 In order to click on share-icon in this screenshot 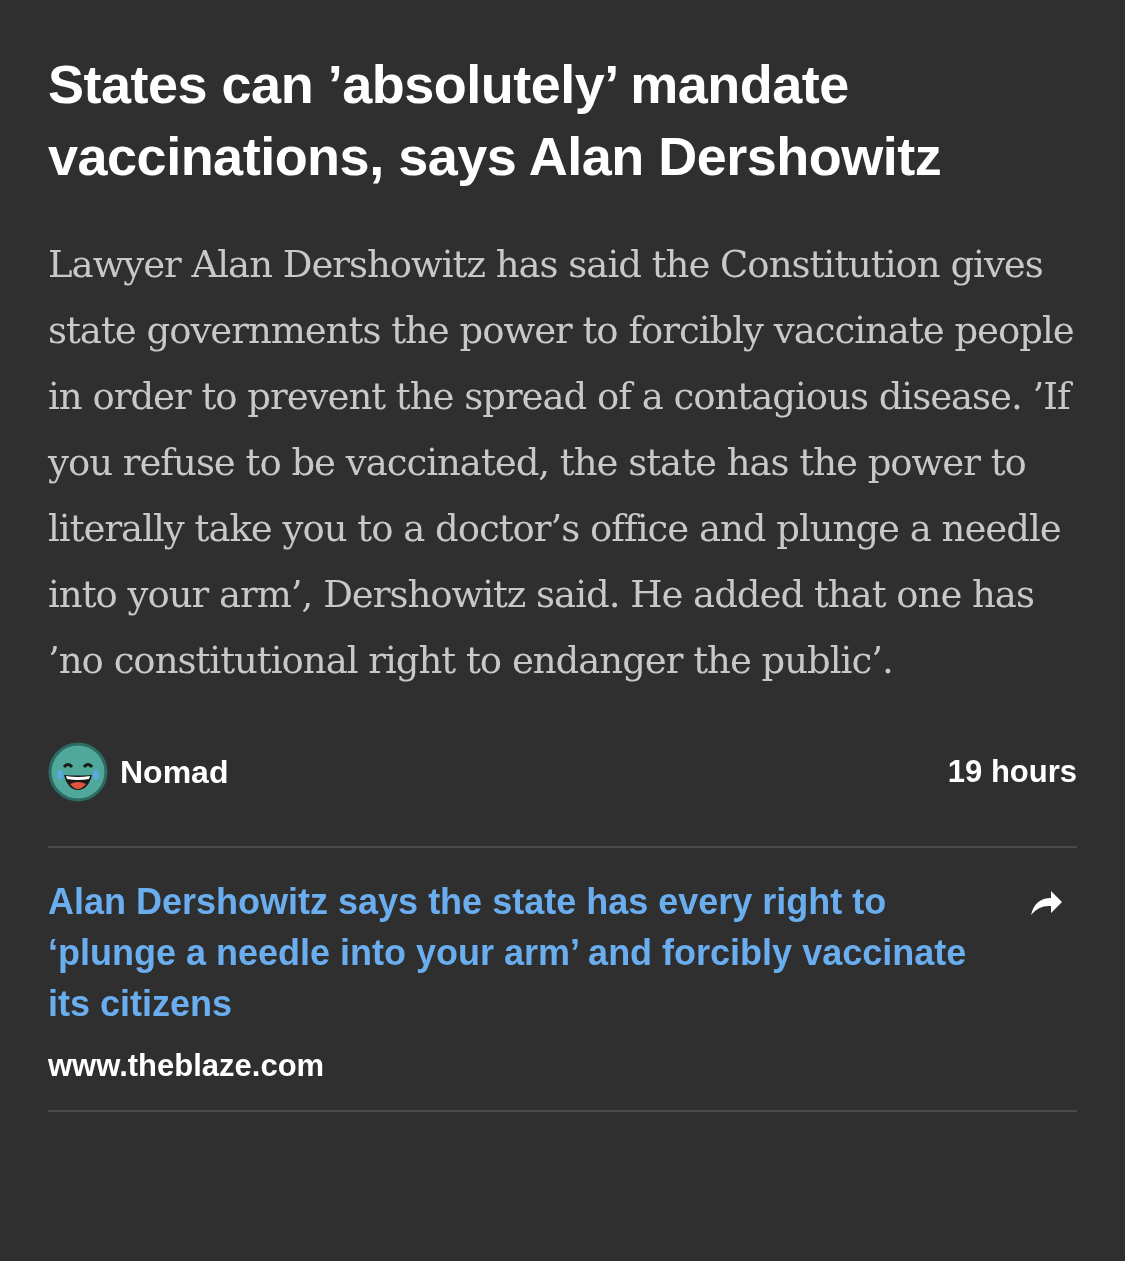, I will do `click(1046, 903)`.